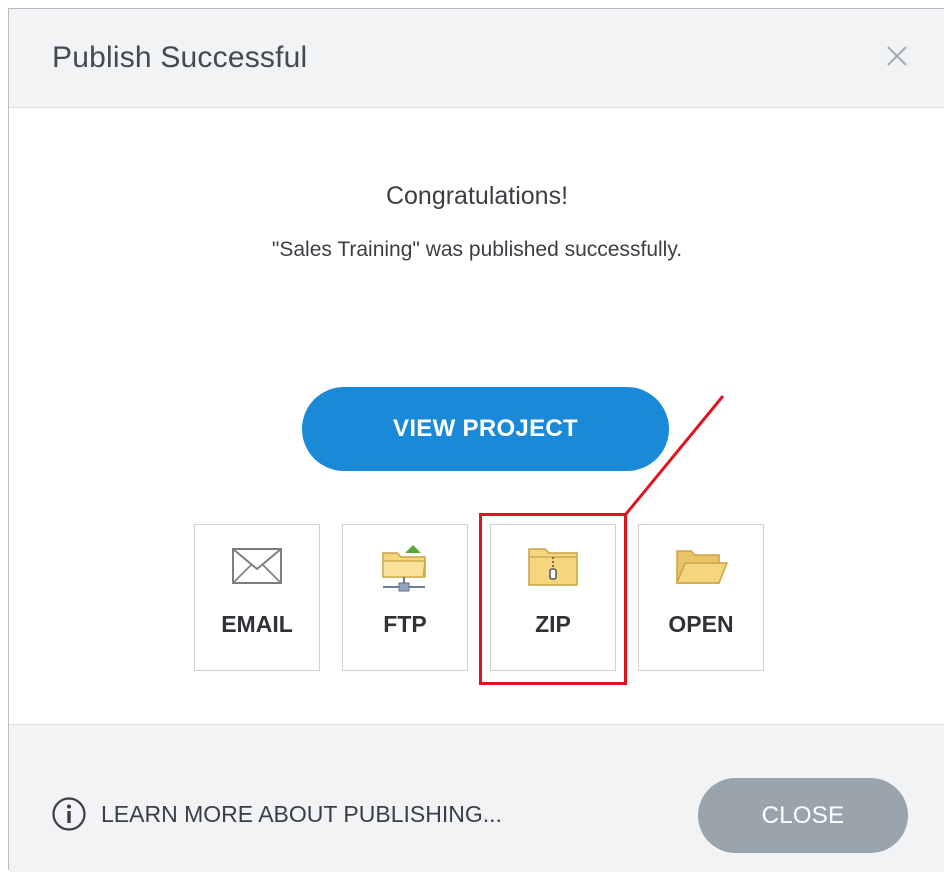 Image resolution: width=944 pixels, height=872 pixels. What do you see at coordinates (257, 566) in the screenshot?
I see `envelope-icon` at bounding box center [257, 566].